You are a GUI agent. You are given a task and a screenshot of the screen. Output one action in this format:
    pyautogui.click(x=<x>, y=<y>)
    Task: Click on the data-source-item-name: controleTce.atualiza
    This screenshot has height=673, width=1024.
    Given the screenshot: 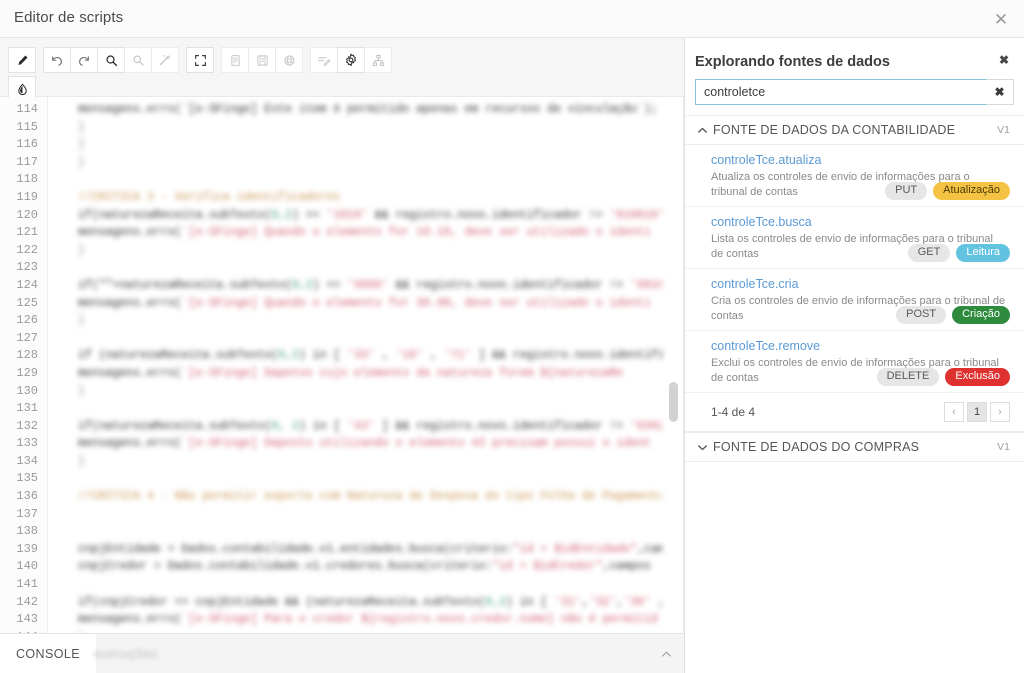 What is the action you would take?
    pyautogui.click(x=860, y=160)
    